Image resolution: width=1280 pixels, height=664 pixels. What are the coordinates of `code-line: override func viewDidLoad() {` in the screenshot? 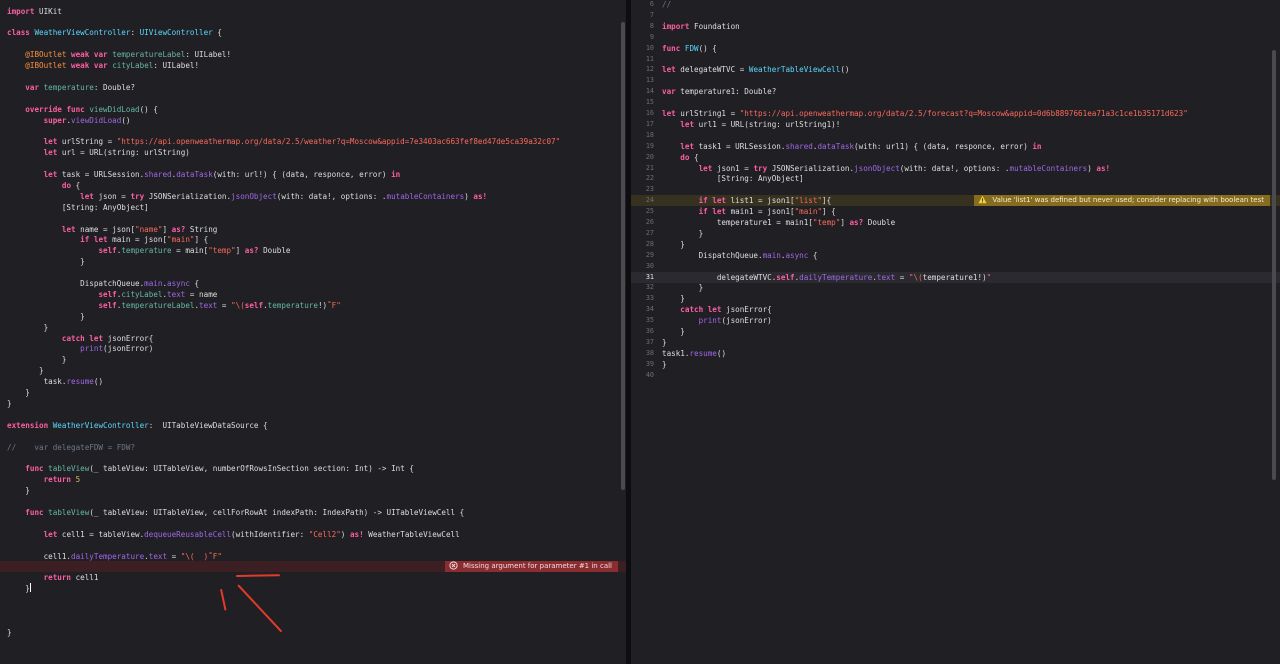 It's located at (313, 109).